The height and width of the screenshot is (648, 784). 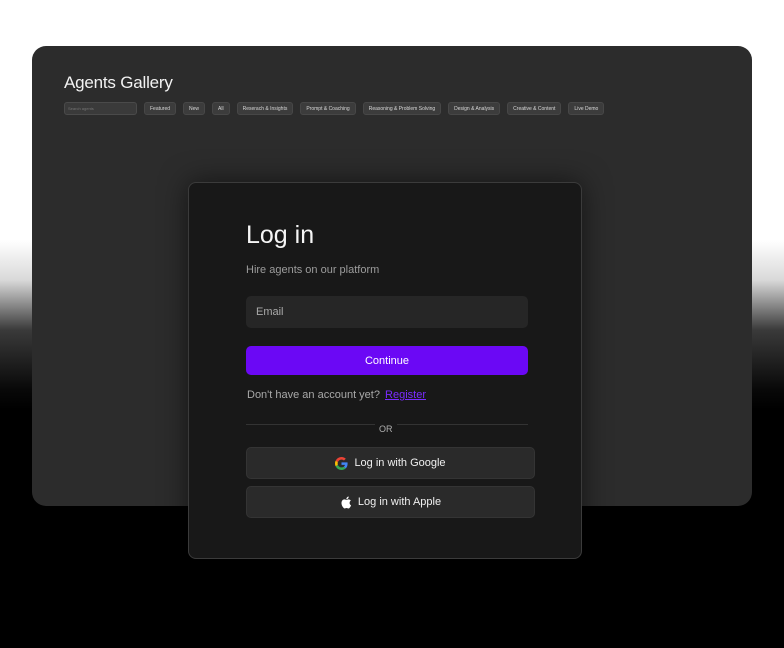 What do you see at coordinates (386, 429) in the screenshot?
I see `or-separator: OR` at bounding box center [386, 429].